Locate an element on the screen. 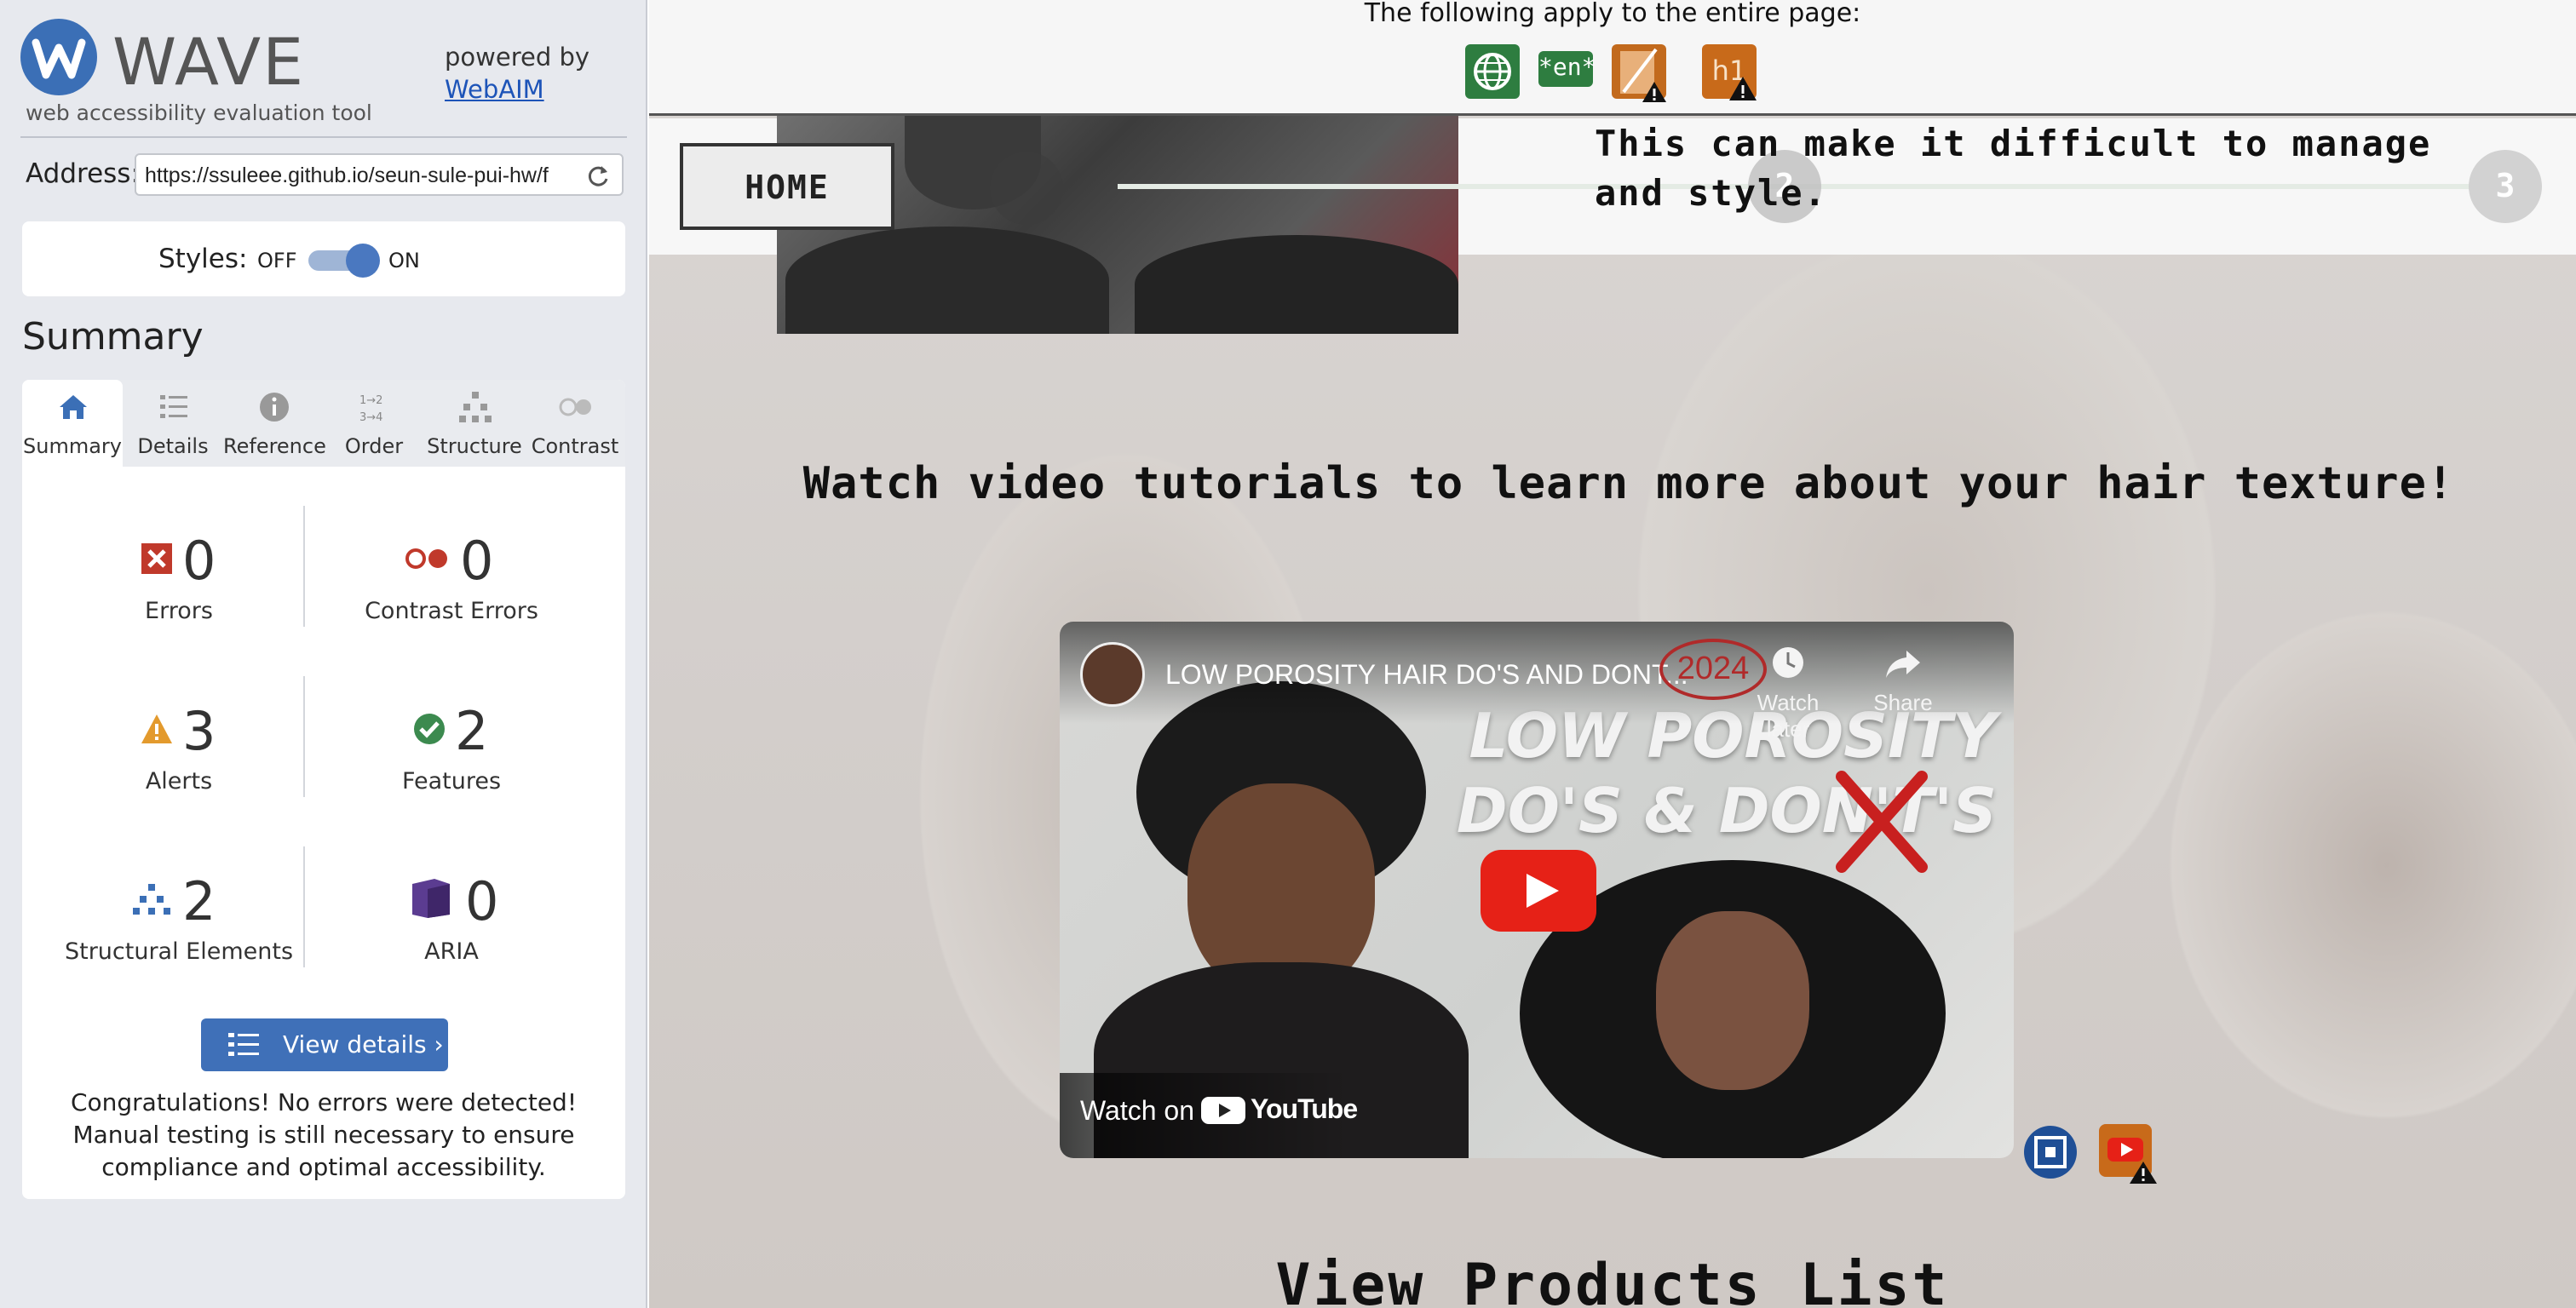  youtube-icon is located at coordinates (1223, 1110).